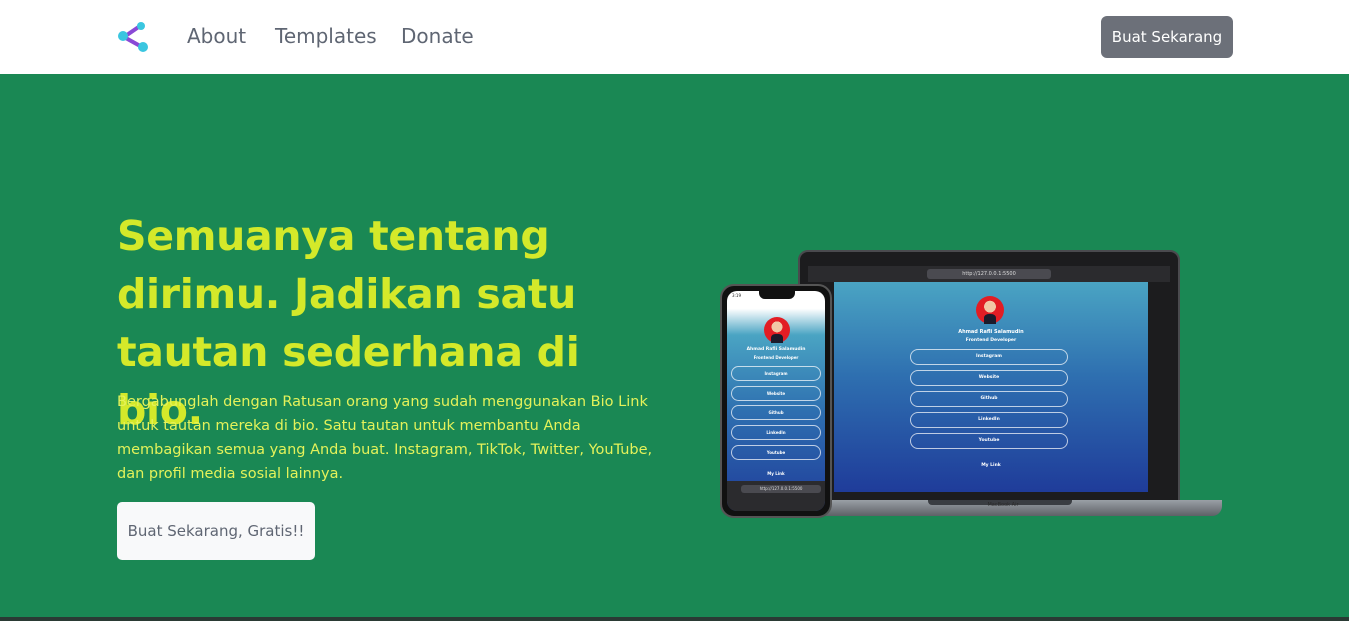  I want to click on laptop-browser-bar: http://127.0.0.1:5500, so click(989, 274).